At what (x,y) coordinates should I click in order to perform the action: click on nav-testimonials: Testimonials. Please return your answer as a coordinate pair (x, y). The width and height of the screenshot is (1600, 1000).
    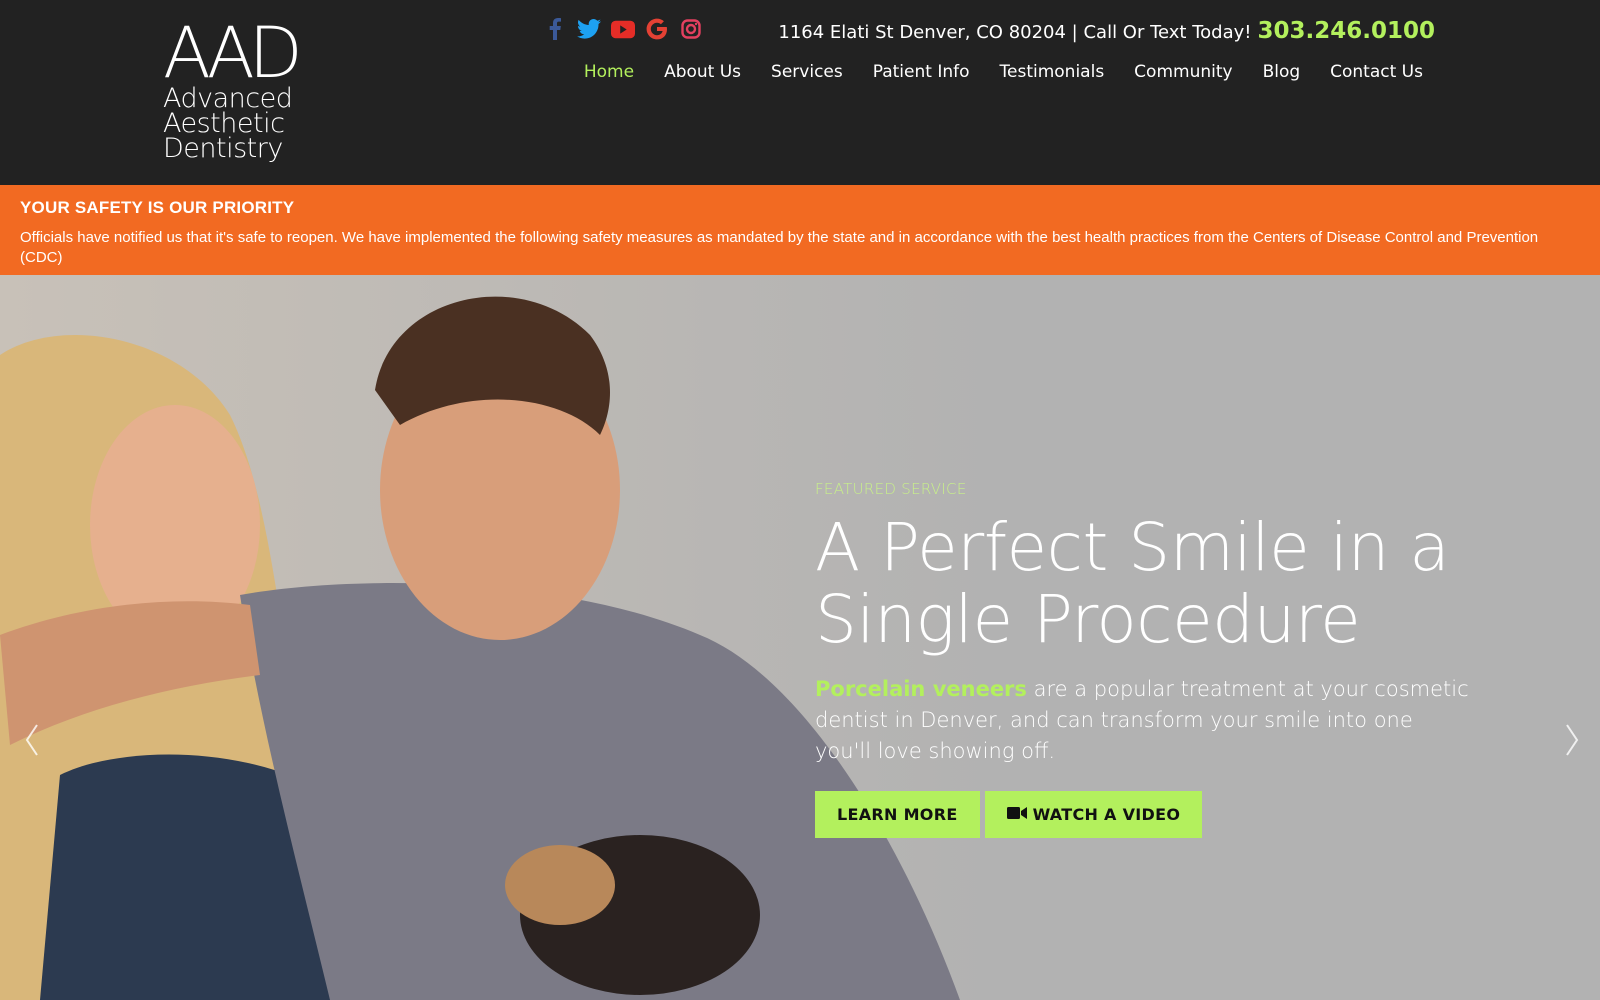
    Looking at the image, I should click on (1052, 72).